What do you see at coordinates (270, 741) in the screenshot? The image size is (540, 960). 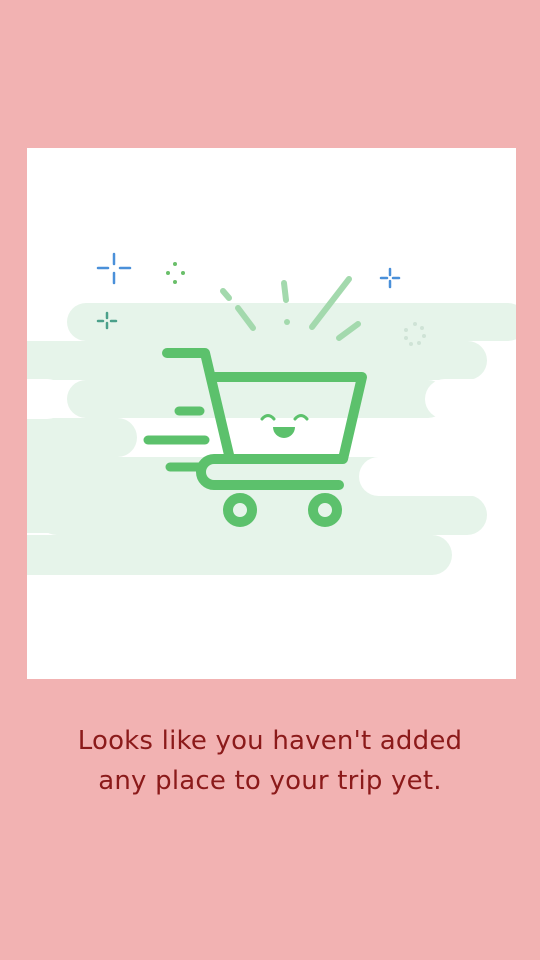 I see `empty-trip-message-line1: Looks like you haven't added` at bounding box center [270, 741].